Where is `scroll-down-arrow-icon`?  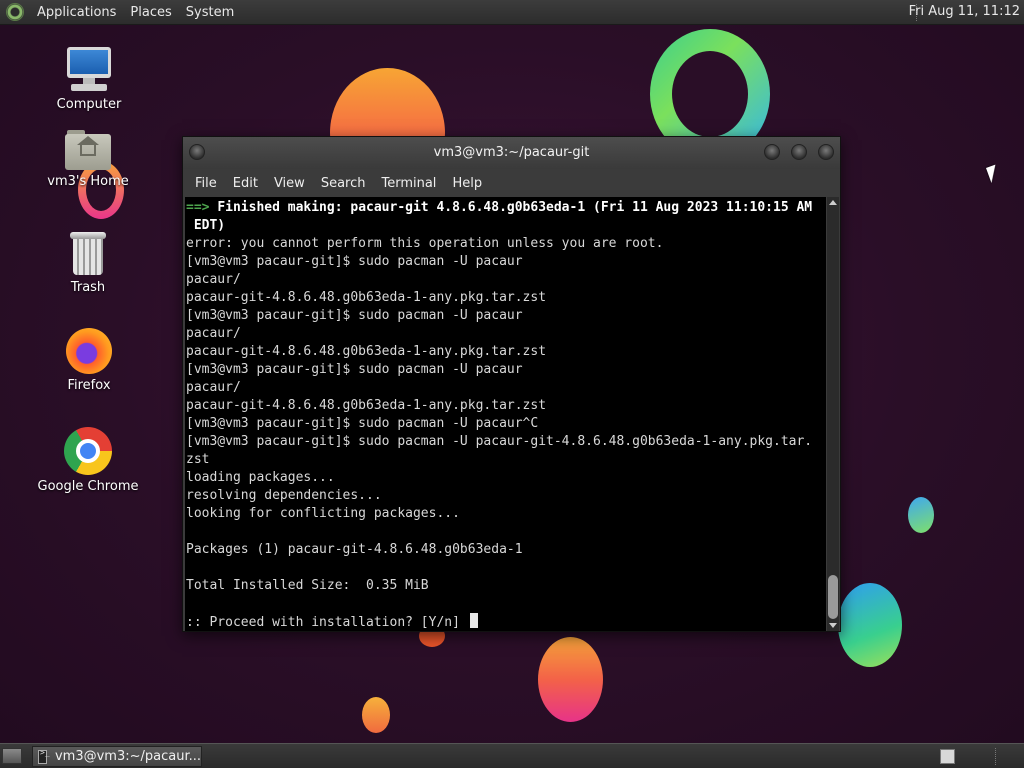
scroll-down-arrow-icon is located at coordinates (833, 625).